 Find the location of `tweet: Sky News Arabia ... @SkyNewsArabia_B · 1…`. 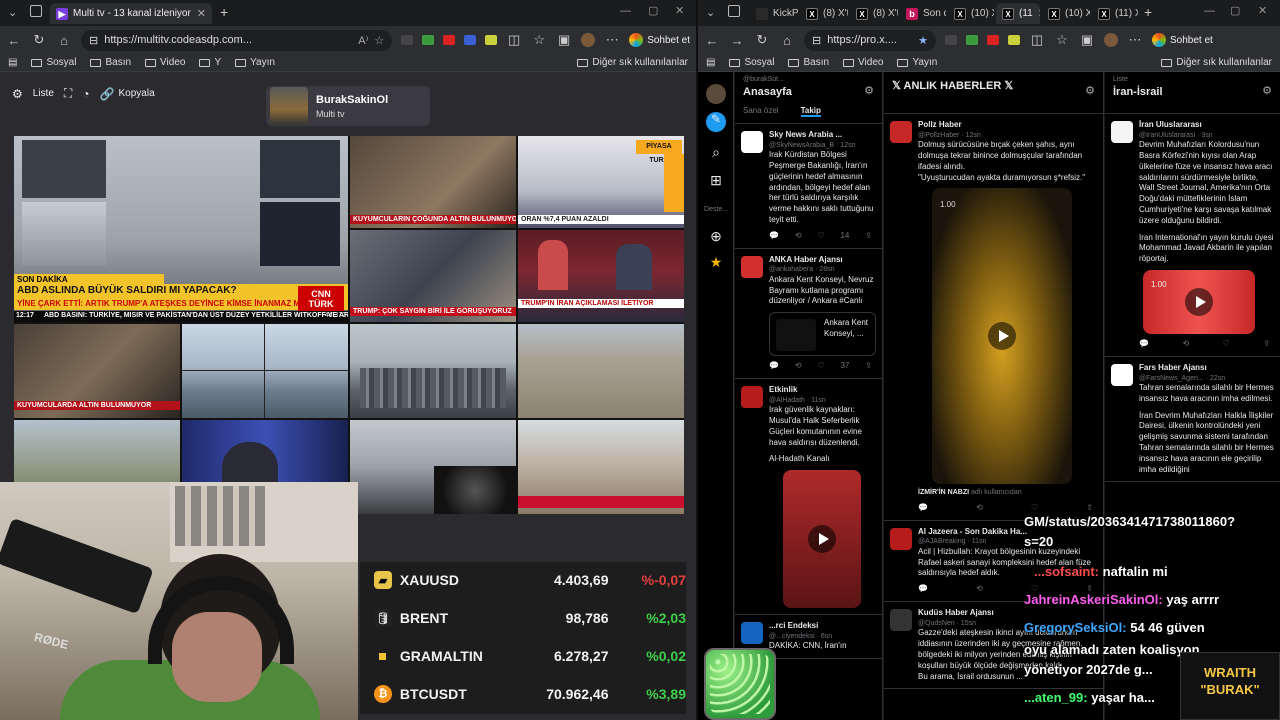

tweet: Sky News Arabia ... @SkyNewsArabia_B · 1… is located at coordinates (808, 186).